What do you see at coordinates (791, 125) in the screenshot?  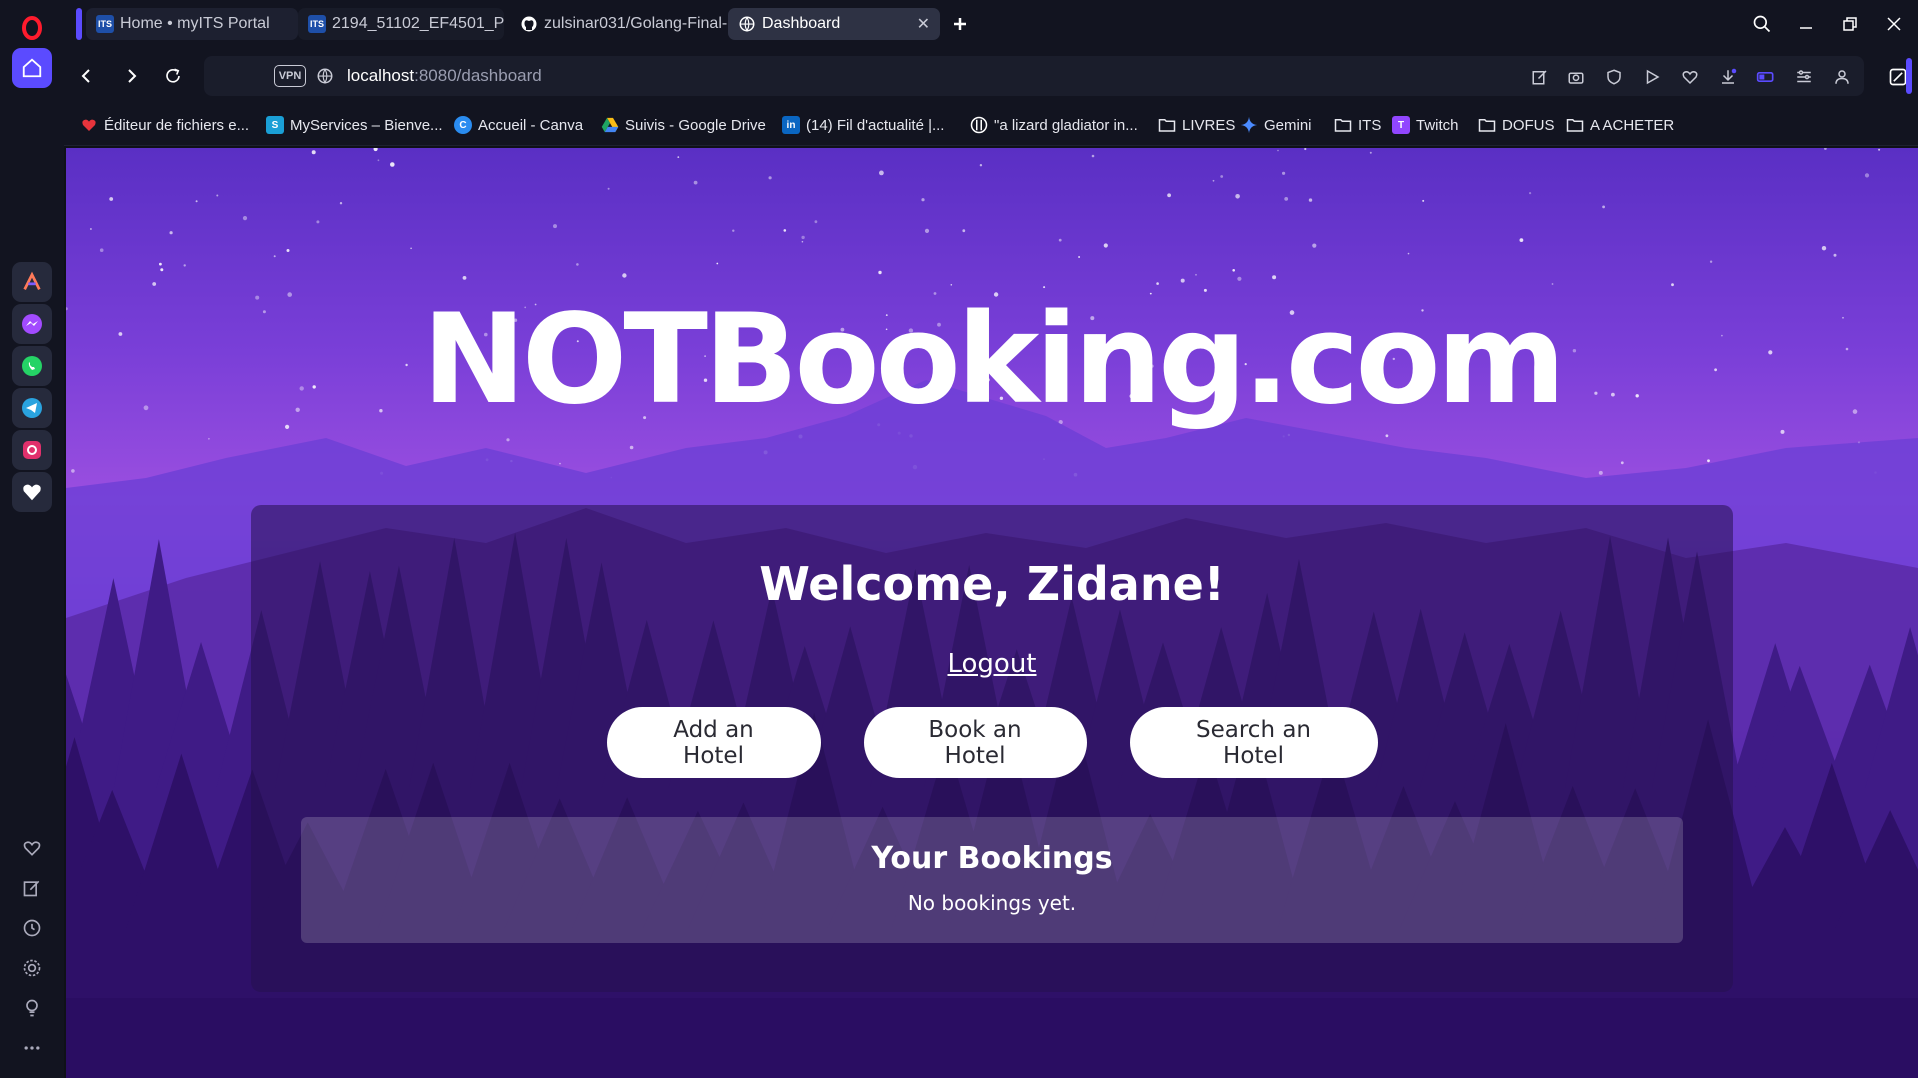 I see `linkedin-icon: in` at bounding box center [791, 125].